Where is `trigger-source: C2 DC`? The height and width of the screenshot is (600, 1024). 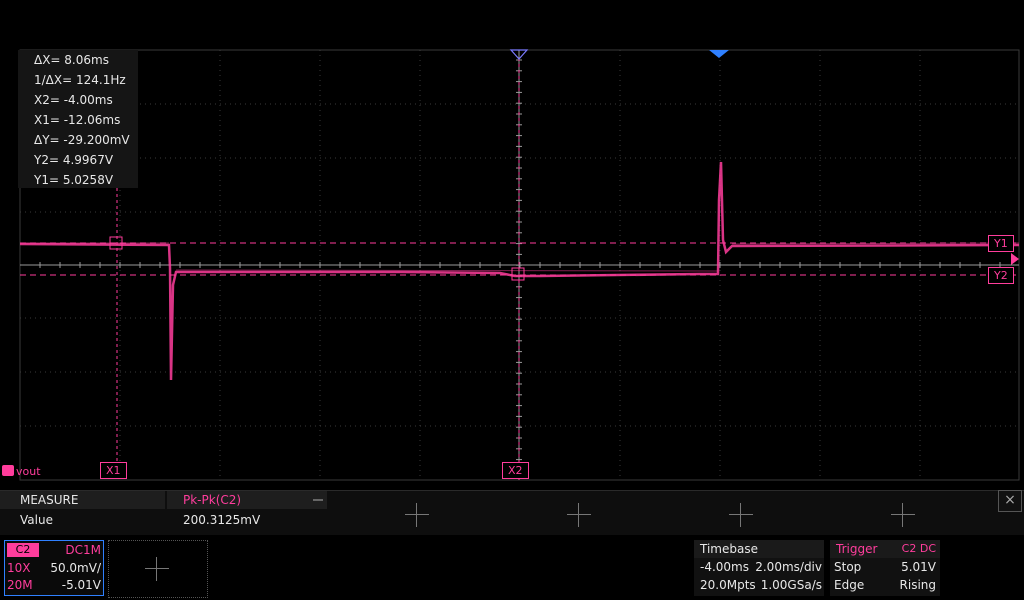 trigger-source: C2 DC is located at coordinates (918, 548).